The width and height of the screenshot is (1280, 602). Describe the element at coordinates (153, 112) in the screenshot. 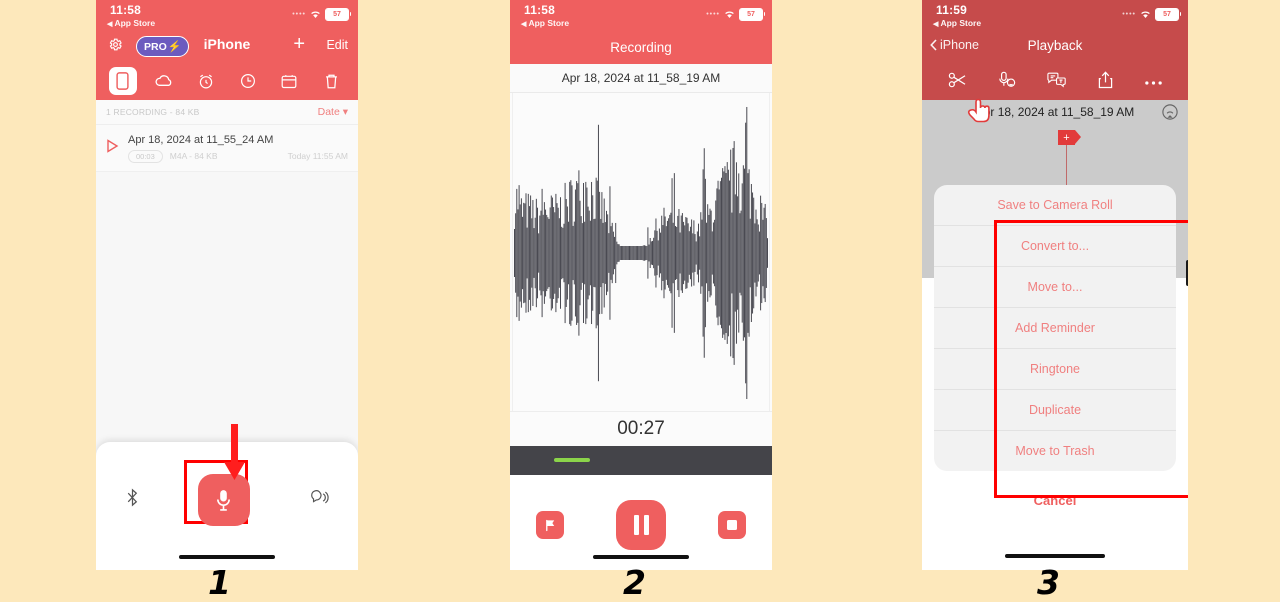

I see `recording-count: 1 RECORDING - 84 KB` at that location.